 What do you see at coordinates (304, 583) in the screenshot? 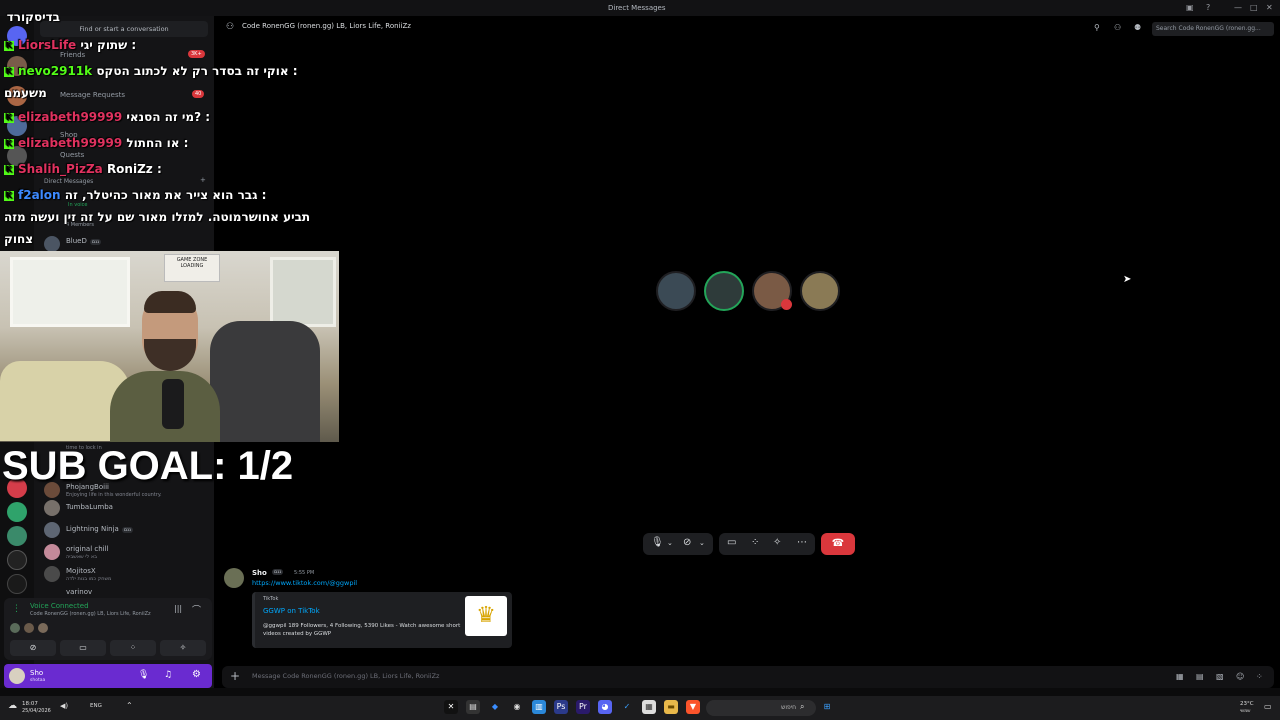
I see `message-link: https://www.tiktok.com/@ggwpil` at bounding box center [304, 583].